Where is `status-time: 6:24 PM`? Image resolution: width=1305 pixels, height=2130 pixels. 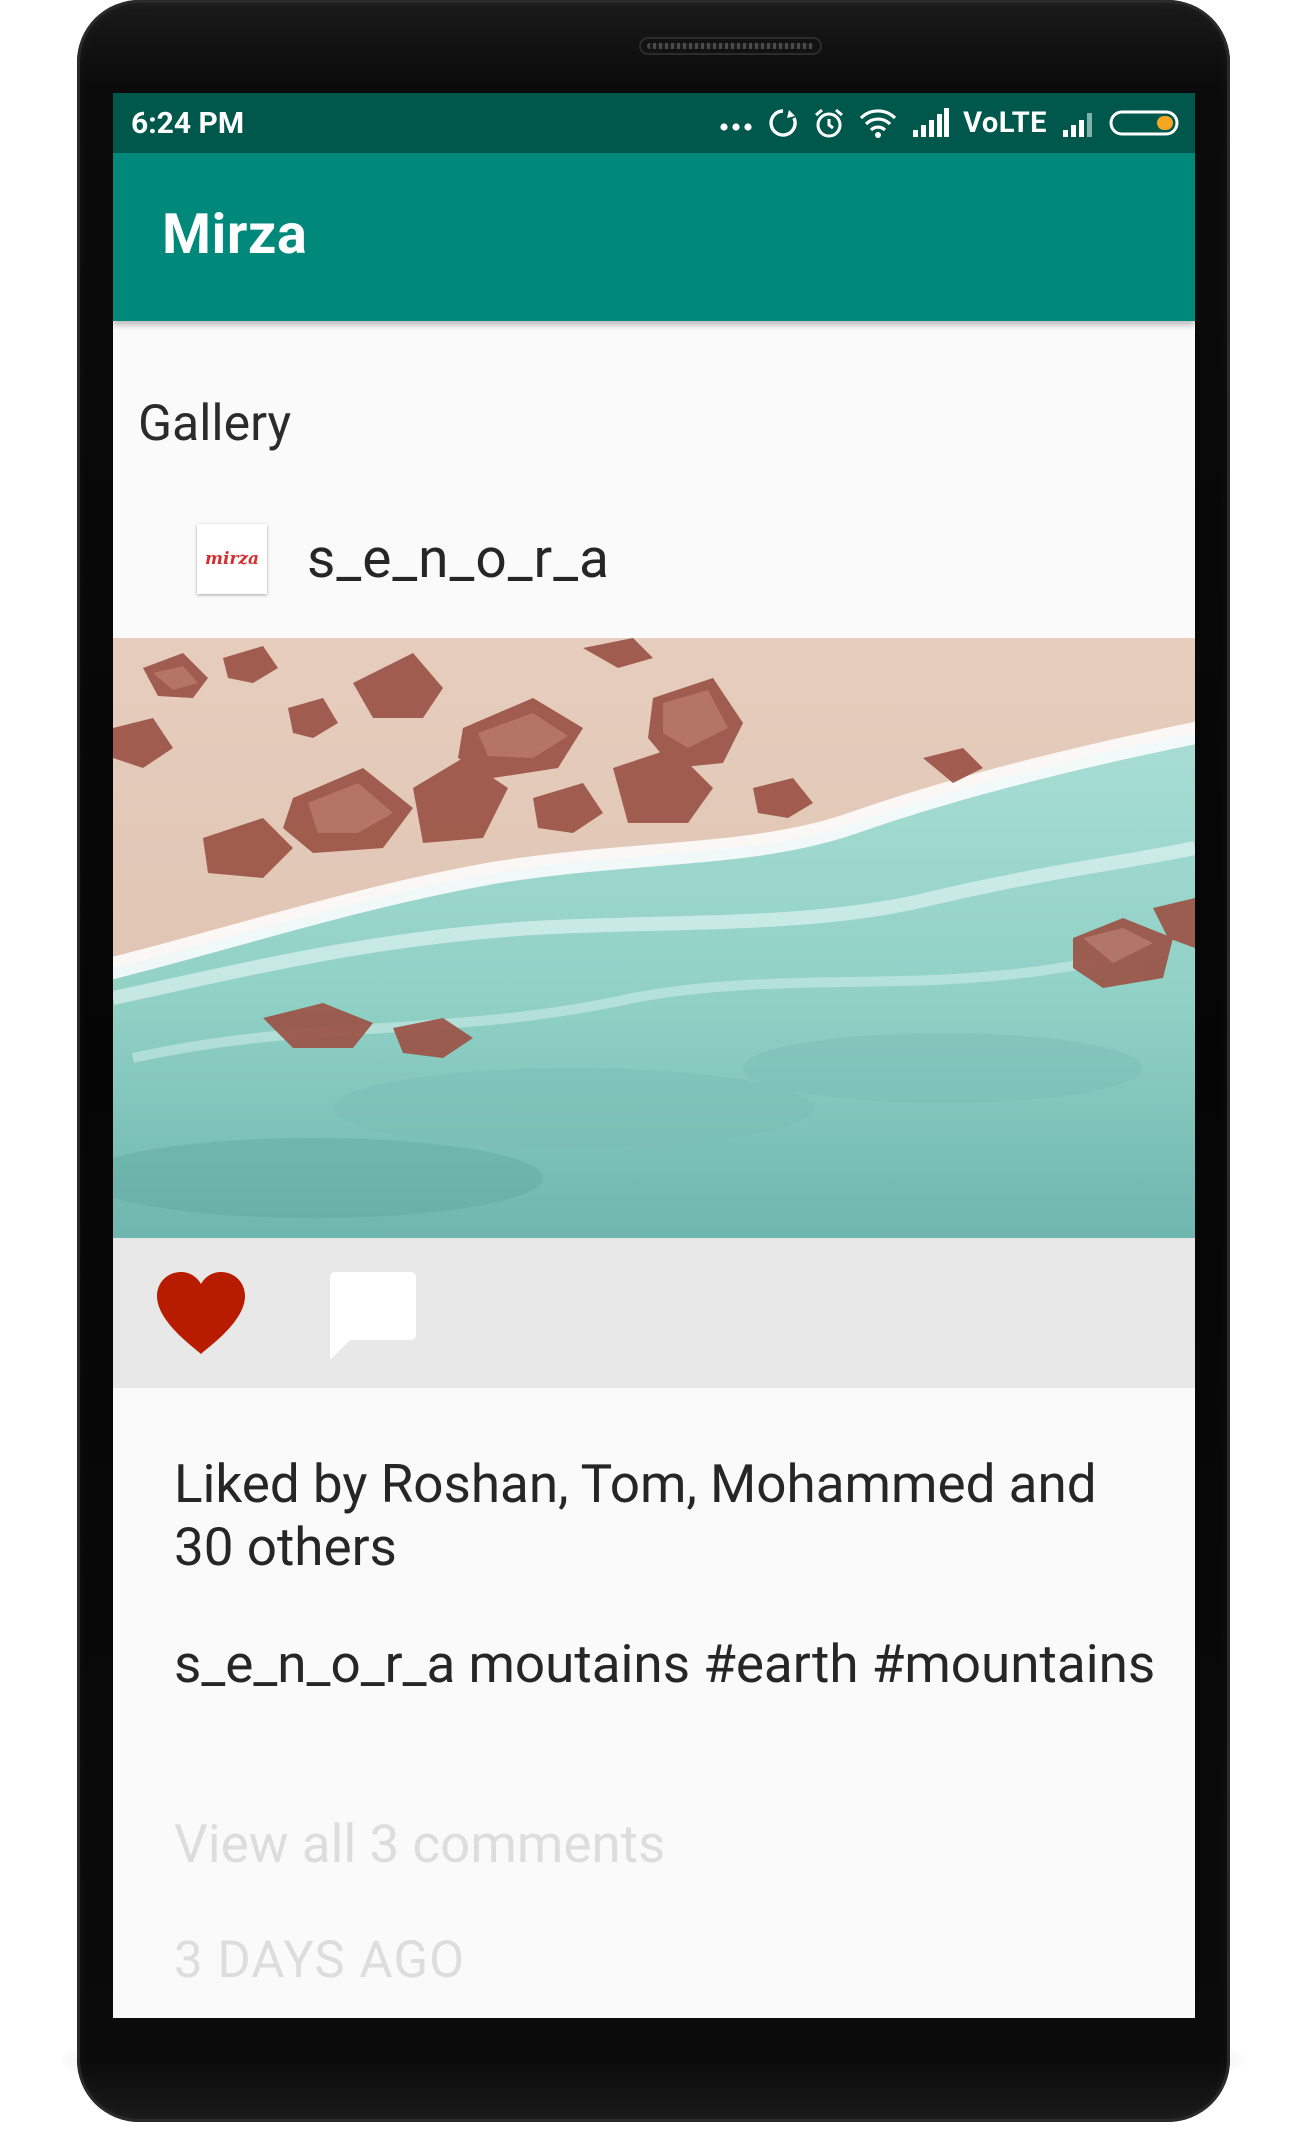
status-time: 6:24 PM is located at coordinates (188, 123).